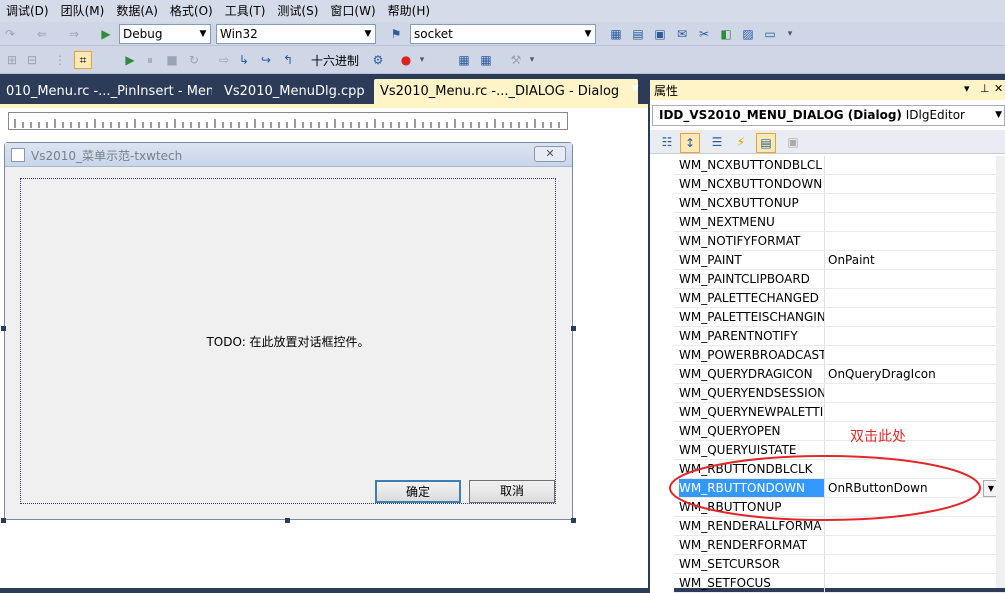 The image size is (1005, 593). Describe the element at coordinates (288, 341) in the screenshot. I see `todo-static-text: TODO: 在此放置对话框控件。` at that location.